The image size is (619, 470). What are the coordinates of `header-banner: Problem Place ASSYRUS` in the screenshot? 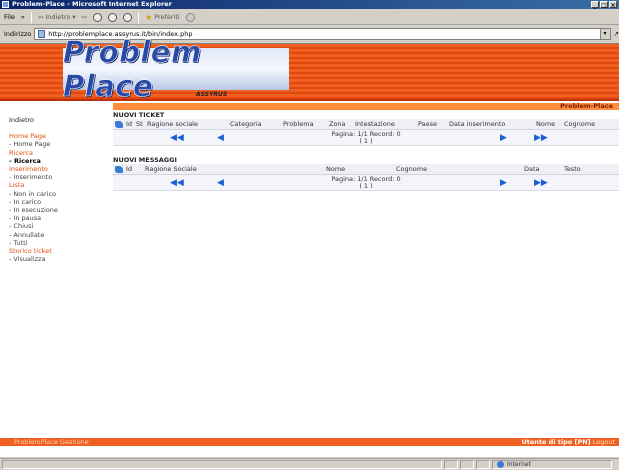 It's located at (309, 69).